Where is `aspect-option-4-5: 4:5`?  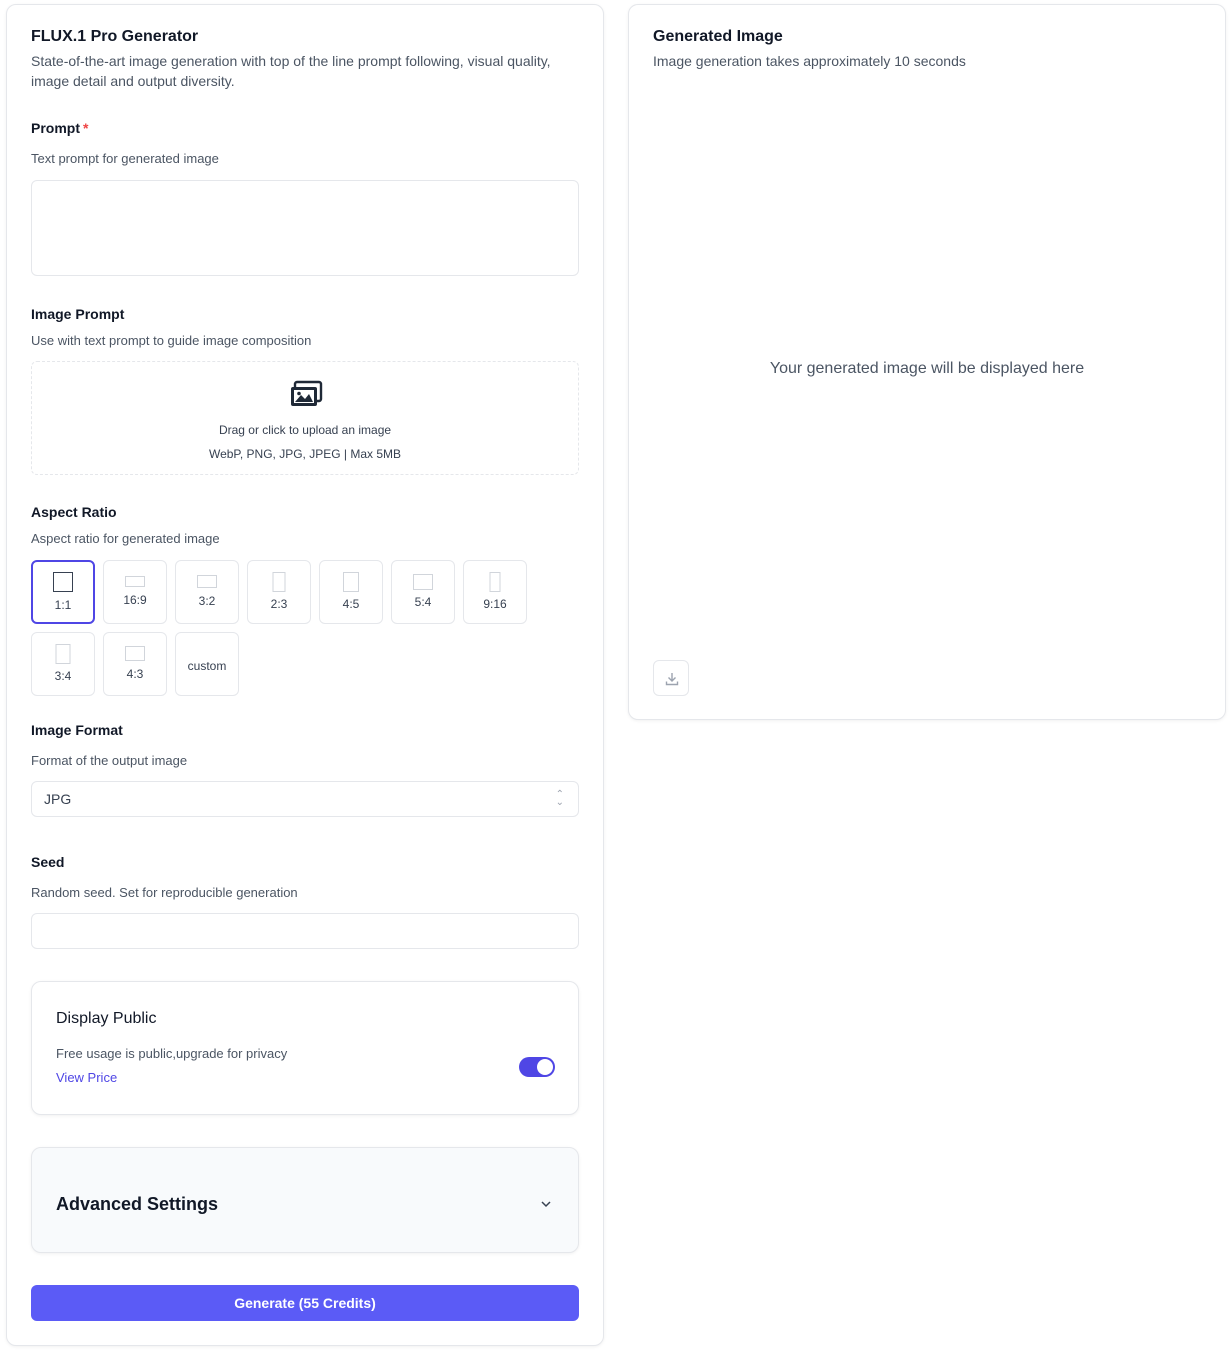 aspect-option-4-5: 4:5 is located at coordinates (351, 592).